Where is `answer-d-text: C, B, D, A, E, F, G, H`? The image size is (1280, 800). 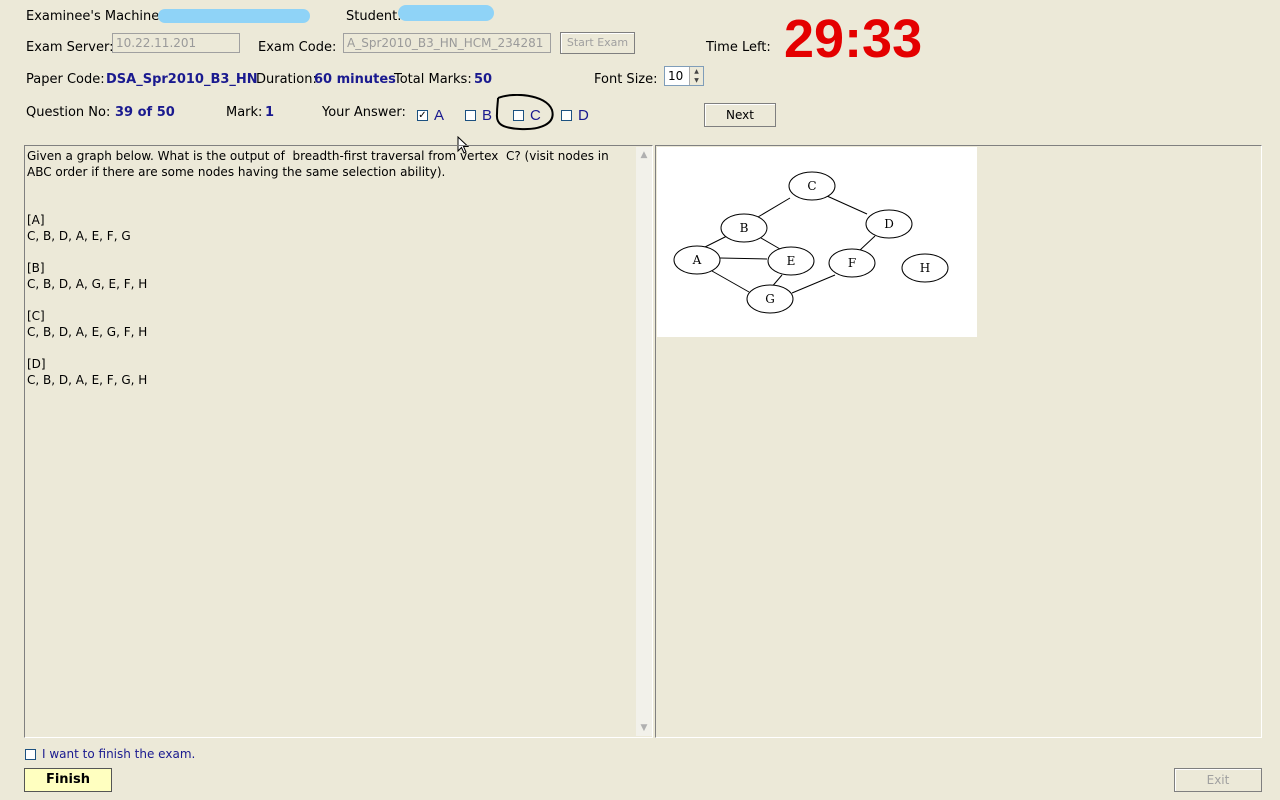
answer-d-text: C, B, D, A, E, F, G, H is located at coordinates (87, 380).